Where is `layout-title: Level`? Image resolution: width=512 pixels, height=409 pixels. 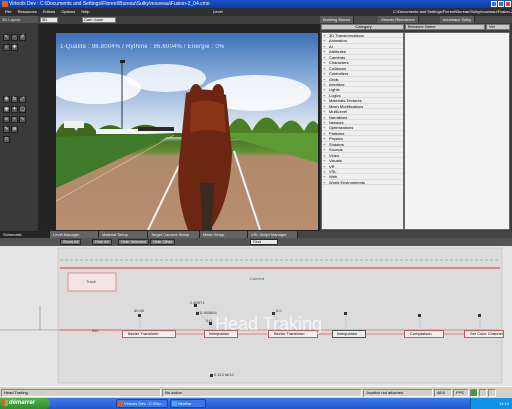 layout-title: Level is located at coordinates (218, 11).